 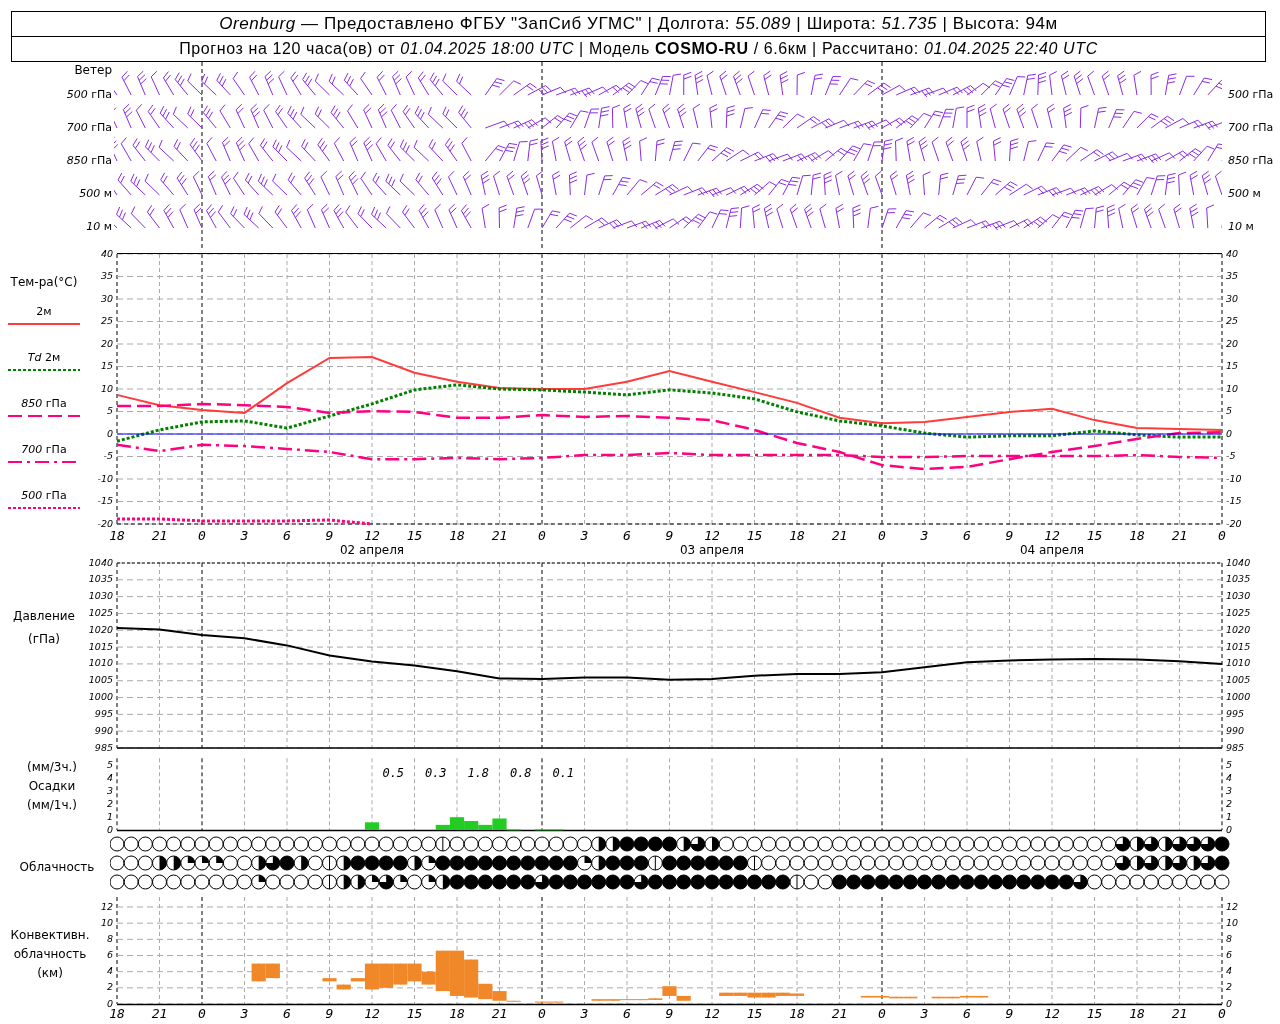 I want to click on y-tick-label: 20, so click(x=106, y=343).